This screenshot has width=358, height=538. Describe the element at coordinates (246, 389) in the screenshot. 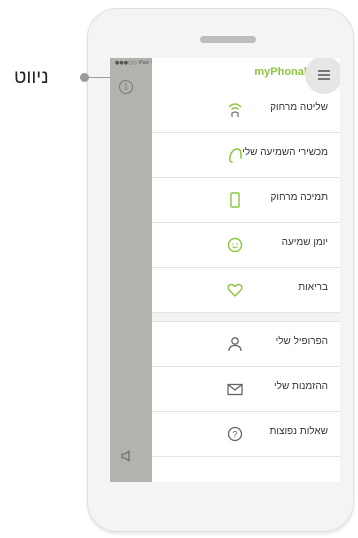

I see `menu-item-my-invitations: ההזמנות שלי` at that location.